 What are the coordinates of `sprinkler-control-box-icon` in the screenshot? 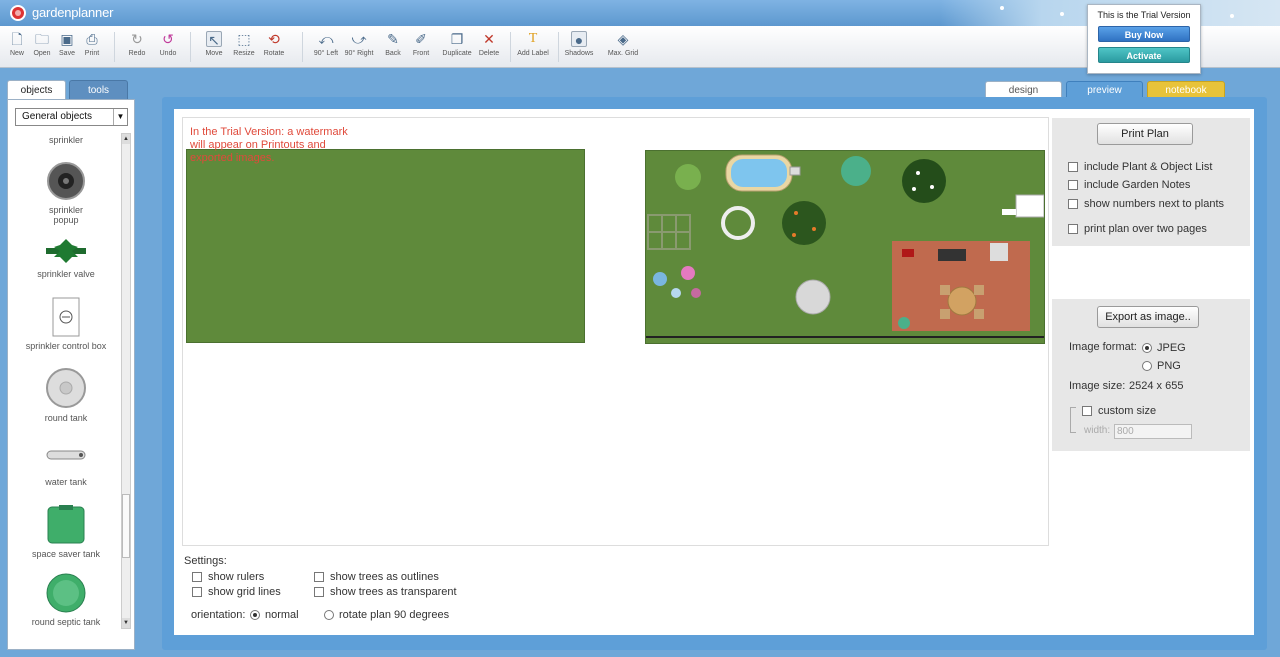 It's located at (66, 317).